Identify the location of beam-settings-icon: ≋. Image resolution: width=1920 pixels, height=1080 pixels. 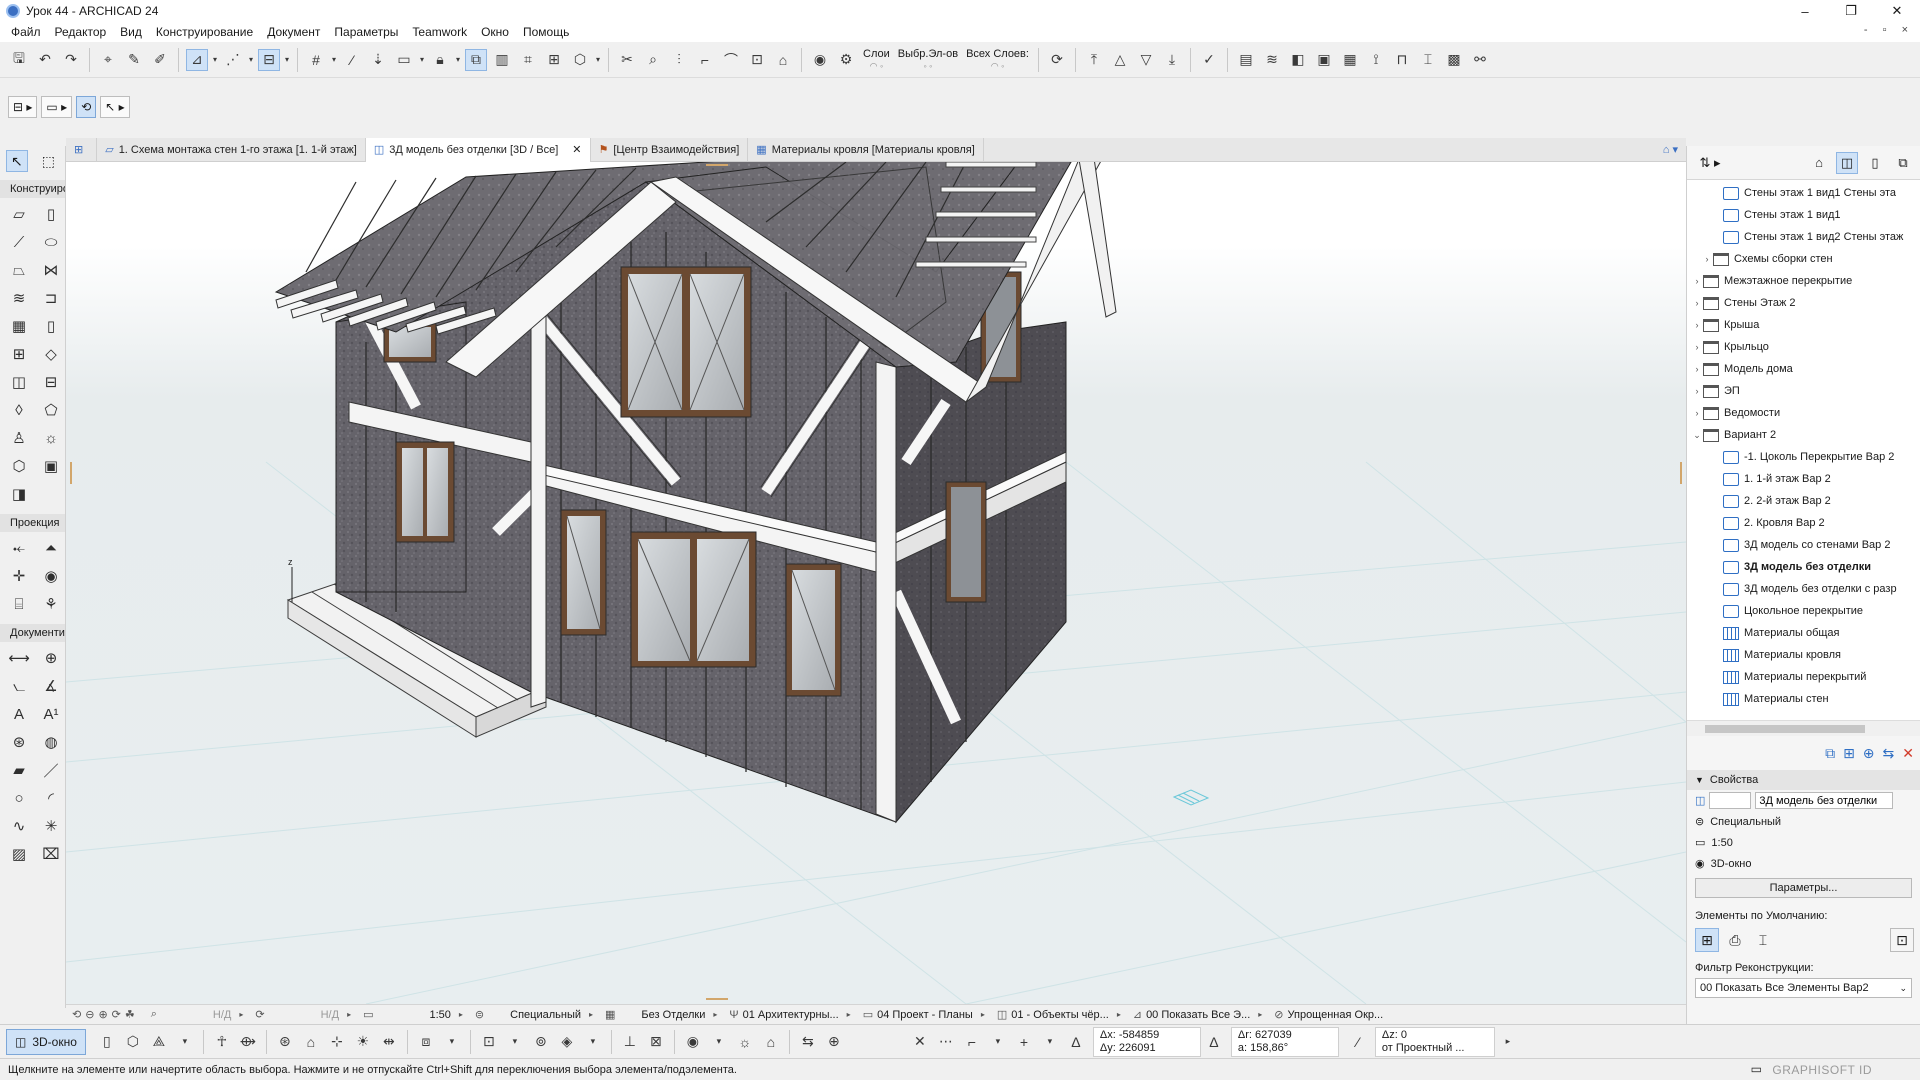
(1272, 60).